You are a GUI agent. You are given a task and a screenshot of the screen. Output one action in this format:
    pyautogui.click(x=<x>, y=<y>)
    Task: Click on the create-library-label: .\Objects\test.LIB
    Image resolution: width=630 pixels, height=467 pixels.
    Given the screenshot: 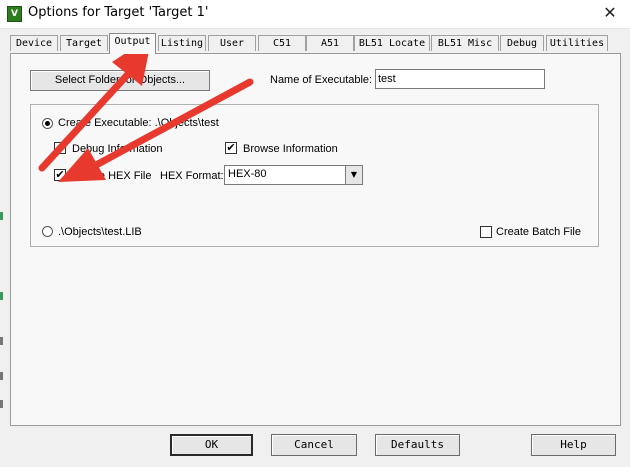 What is the action you would take?
    pyautogui.click(x=100, y=232)
    